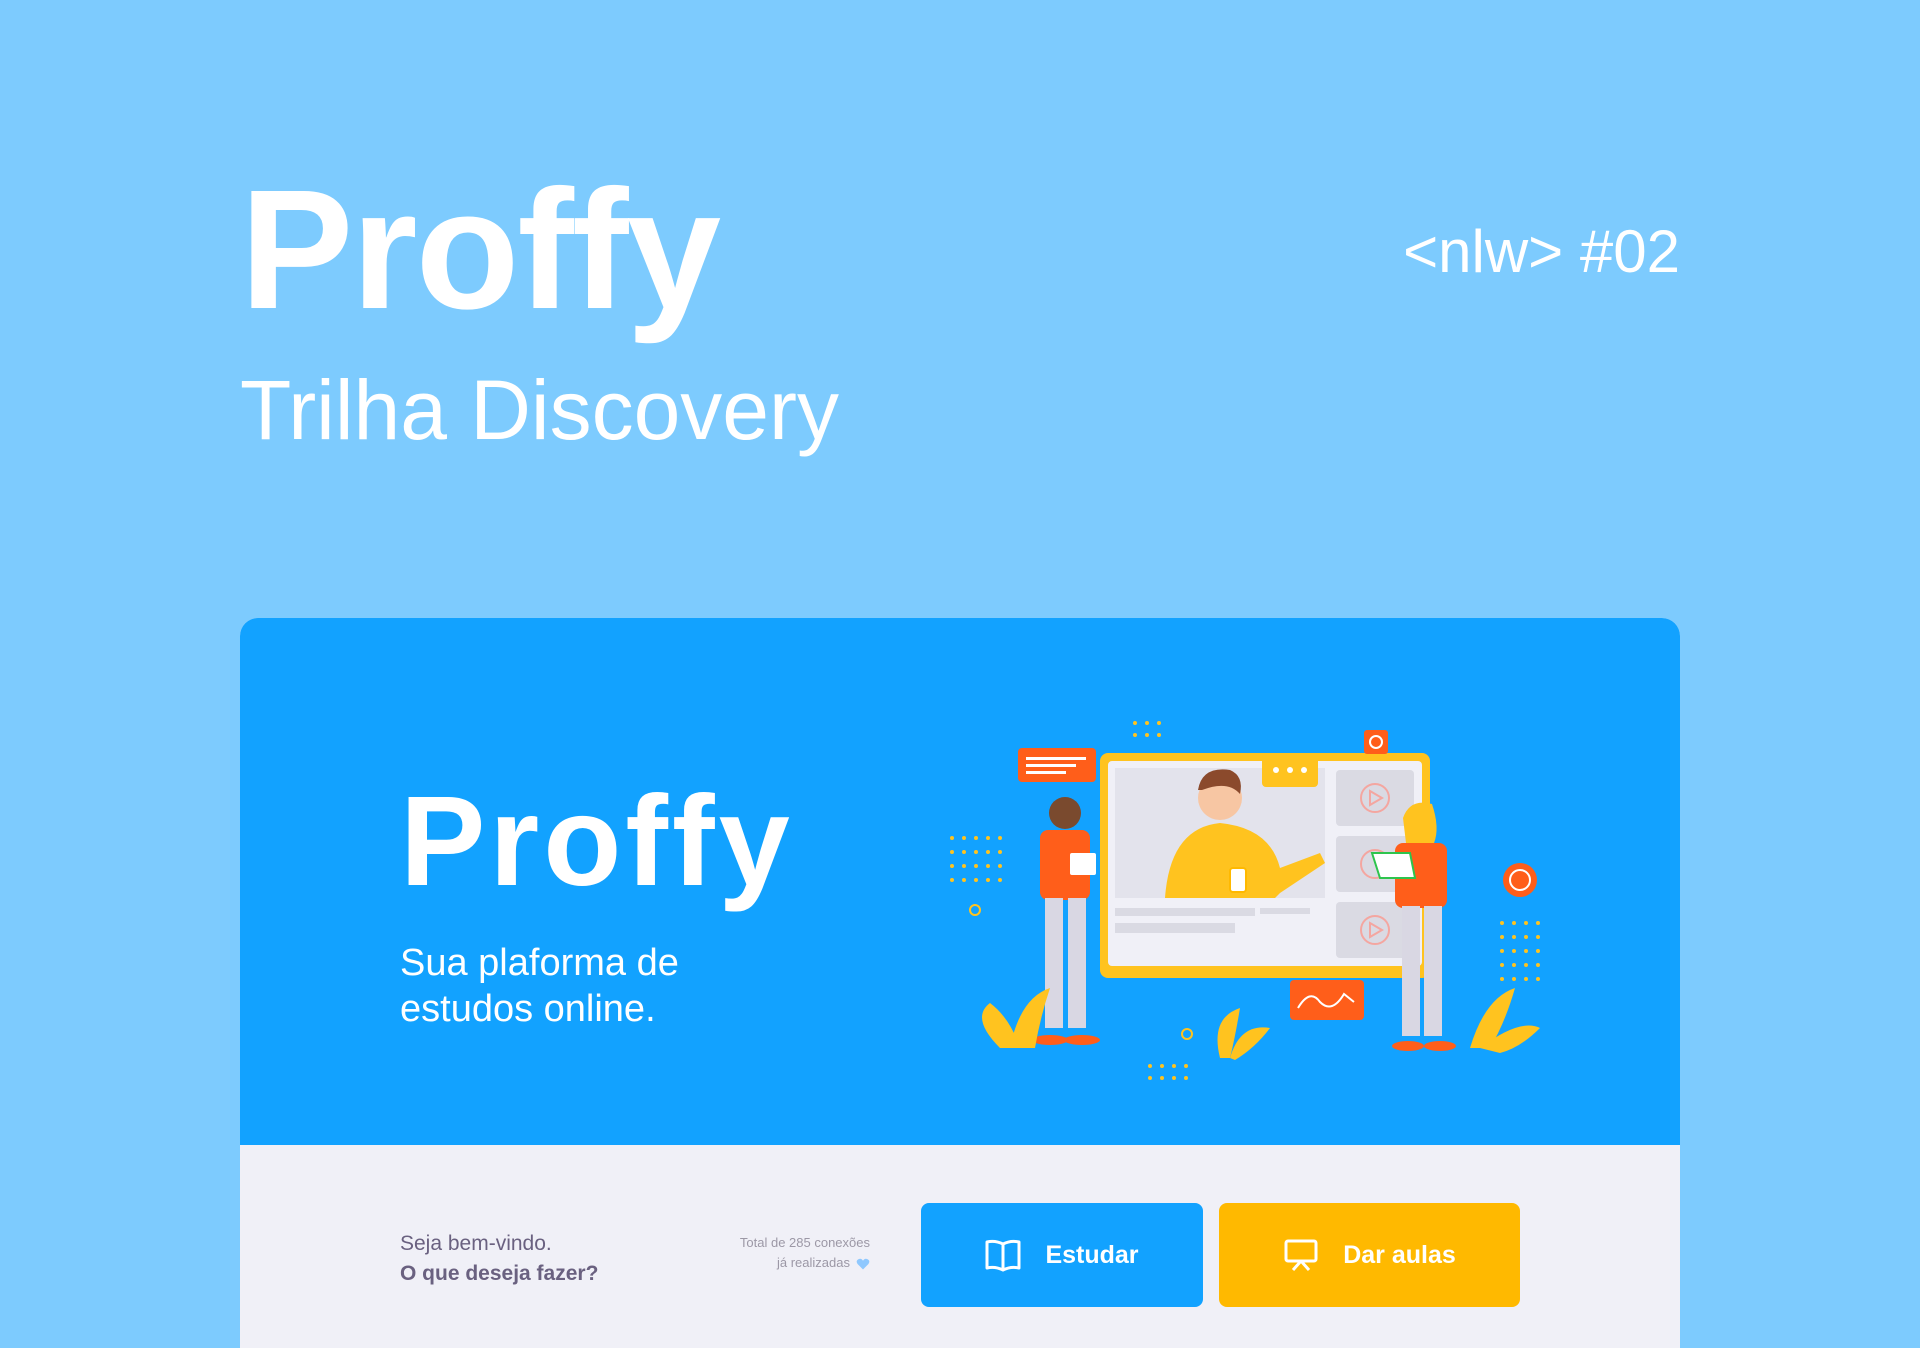  Describe the element at coordinates (499, 1273) in the screenshot. I see `welcome-question: O que deseja fazer?` at that location.